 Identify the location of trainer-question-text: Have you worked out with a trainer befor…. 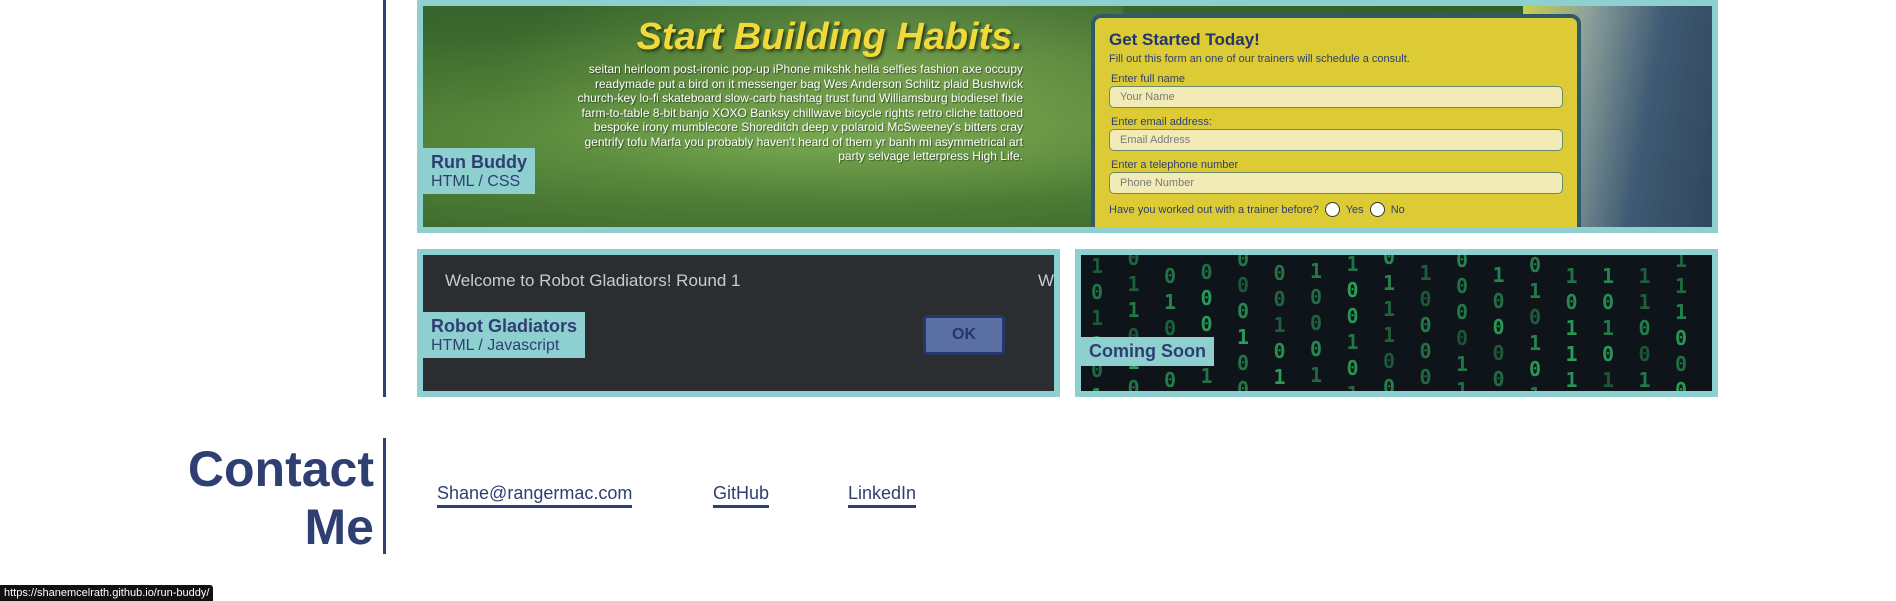
(1214, 209).